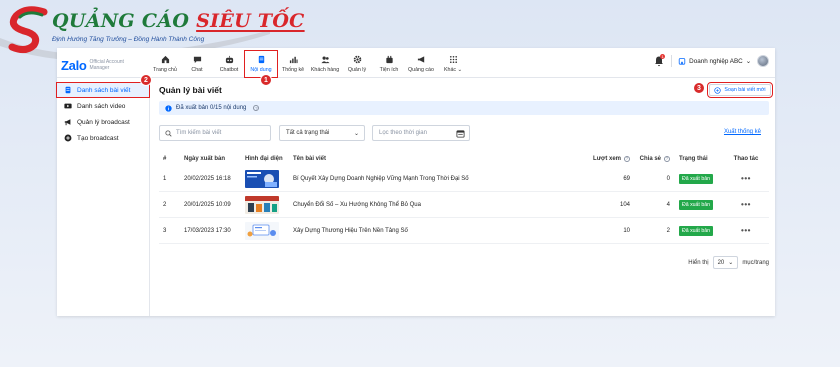  What do you see at coordinates (199, 133) in the screenshot?
I see `search-placeholder: Tìm kiếm bài viết` at bounding box center [199, 133].